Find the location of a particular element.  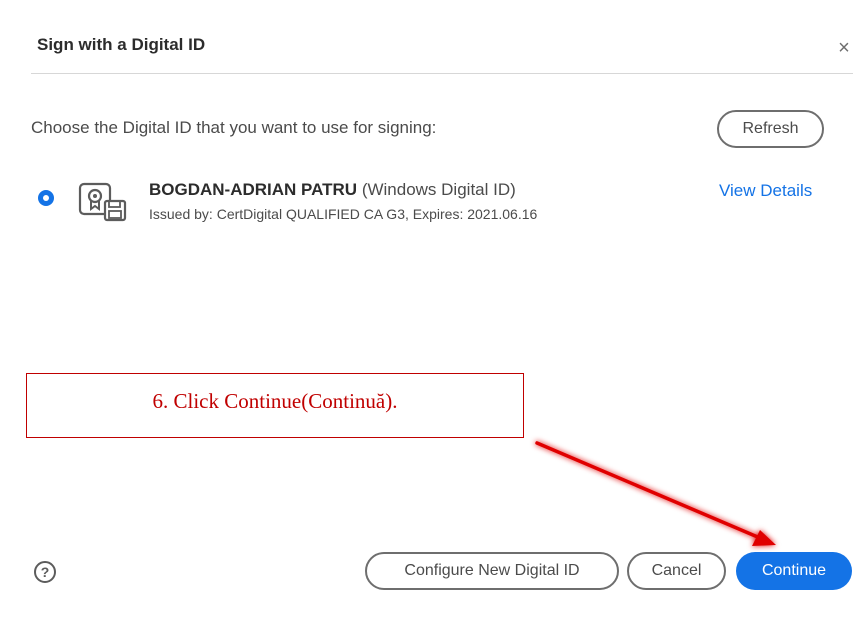

title-divider is located at coordinates (442, 73).